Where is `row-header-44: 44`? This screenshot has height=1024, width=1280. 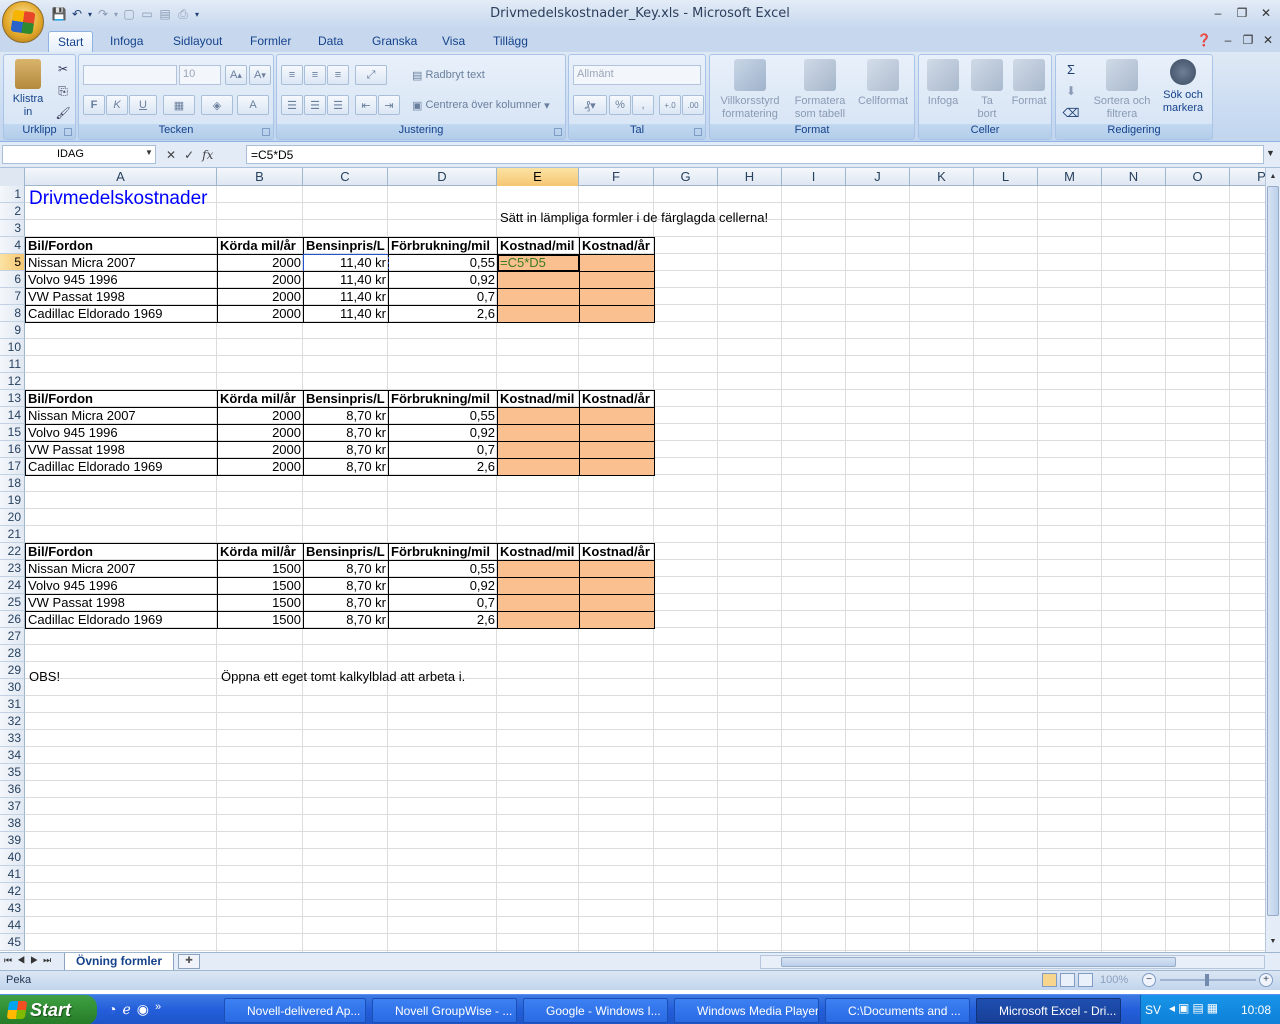 row-header-44: 44 is located at coordinates (12, 925).